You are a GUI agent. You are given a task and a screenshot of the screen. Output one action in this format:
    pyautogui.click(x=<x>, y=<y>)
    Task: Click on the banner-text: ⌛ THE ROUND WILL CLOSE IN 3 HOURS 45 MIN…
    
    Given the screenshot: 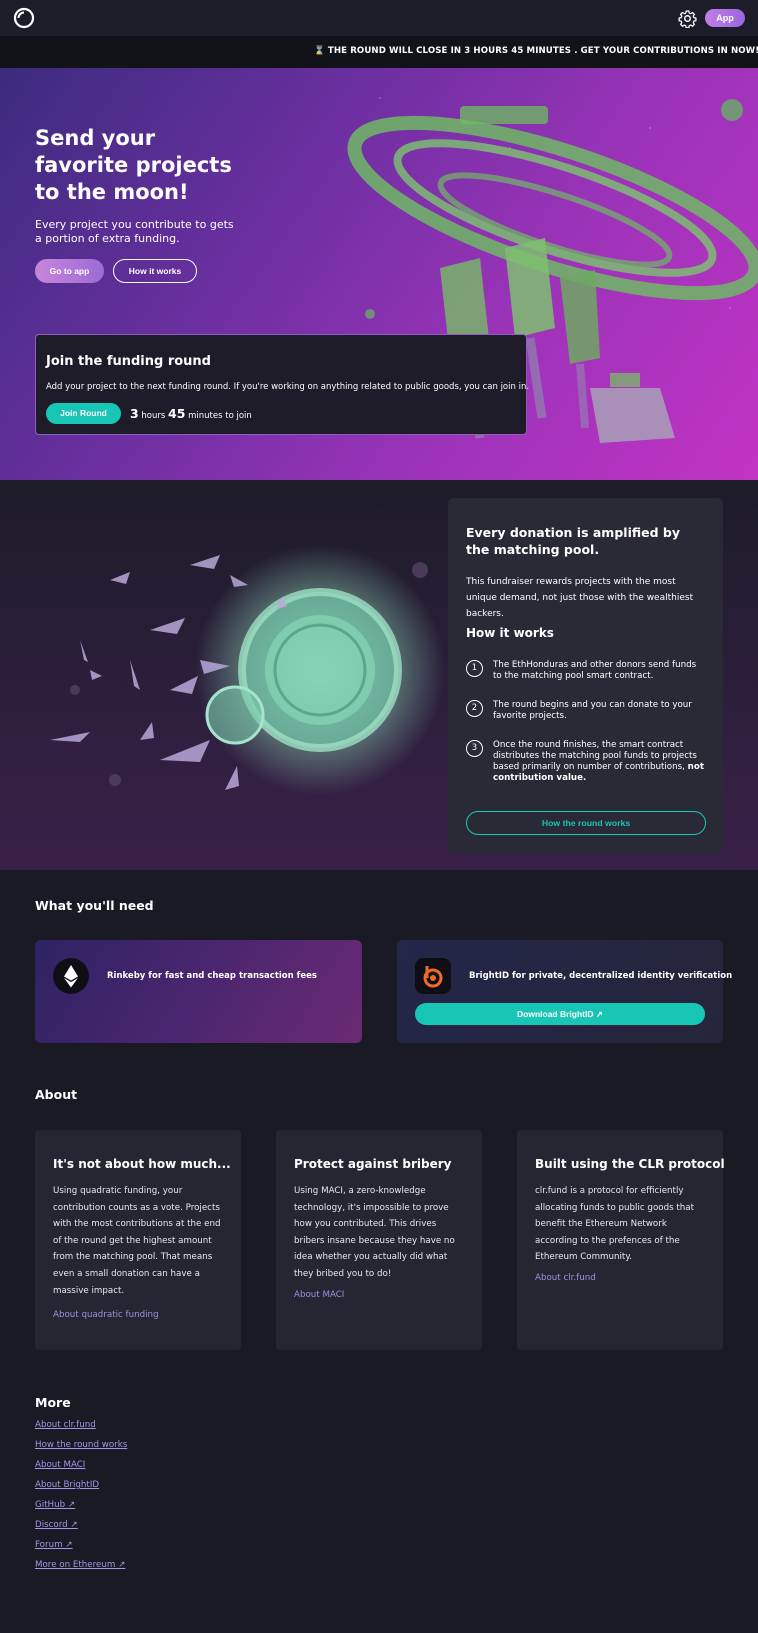 What is the action you would take?
    pyautogui.click(x=536, y=51)
    